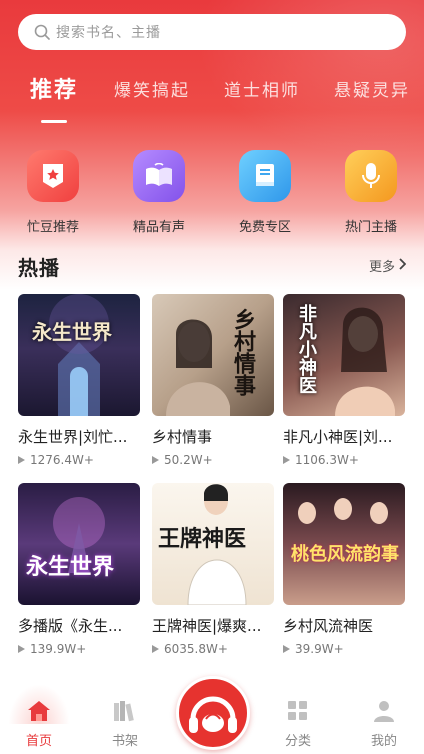  I want to click on play-count: 50.2W+, so click(213, 460).